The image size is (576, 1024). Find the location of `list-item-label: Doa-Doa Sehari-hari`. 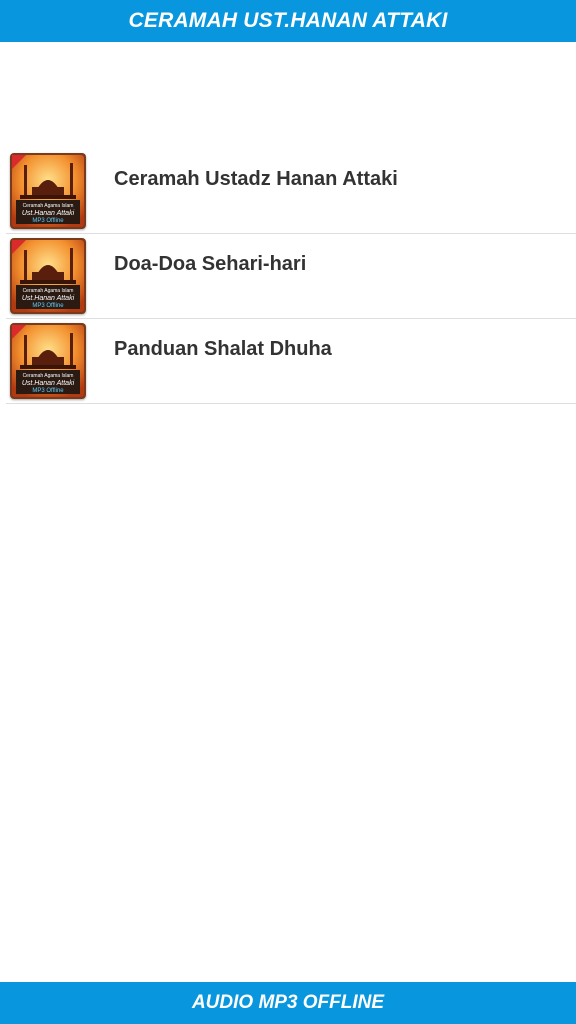

list-item-label: Doa-Doa Sehari-hari is located at coordinates (210, 264).